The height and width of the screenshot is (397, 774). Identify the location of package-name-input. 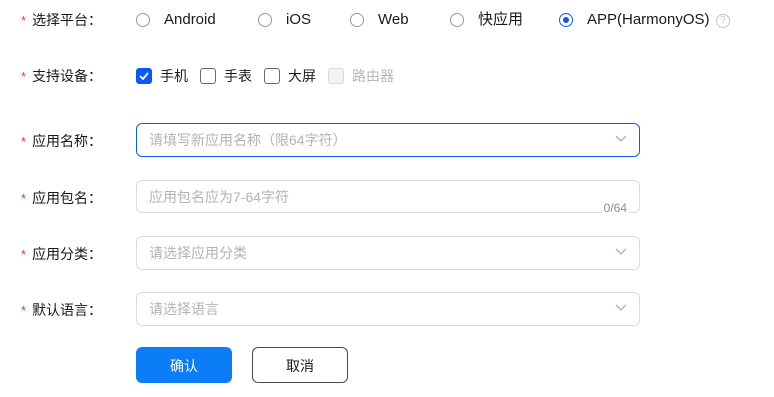
(369, 197).